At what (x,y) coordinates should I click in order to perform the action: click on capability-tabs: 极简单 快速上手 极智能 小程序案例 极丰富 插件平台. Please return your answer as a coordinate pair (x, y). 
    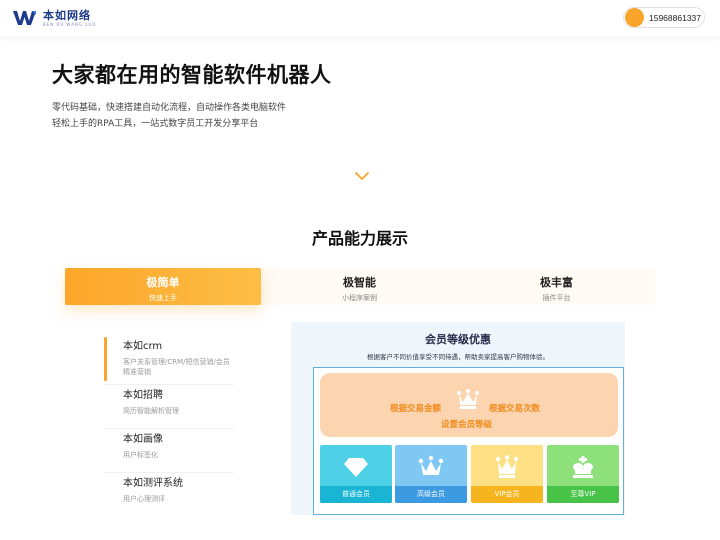
    Looking at the image, I should click on (360, 286).